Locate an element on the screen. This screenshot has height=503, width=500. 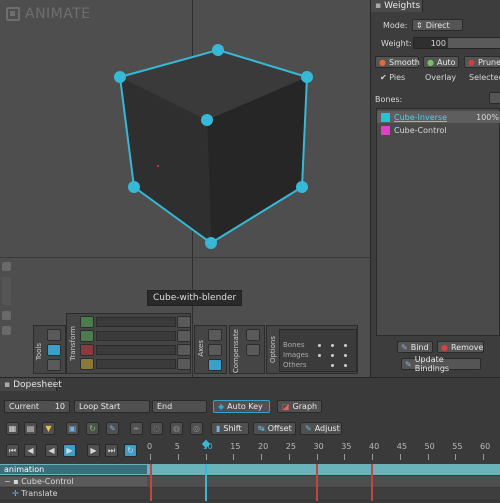
rotate-tool-icon is located at coordinates (87, 336).